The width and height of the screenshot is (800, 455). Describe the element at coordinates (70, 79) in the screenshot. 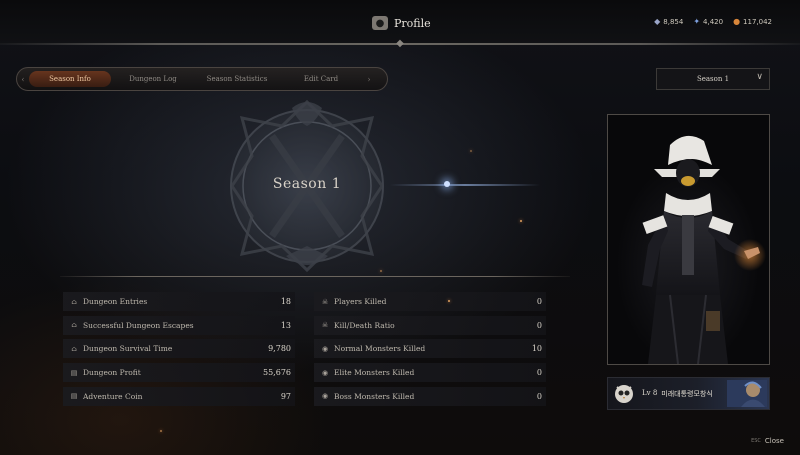

I see `tab-season-info: Season Info` at that location.